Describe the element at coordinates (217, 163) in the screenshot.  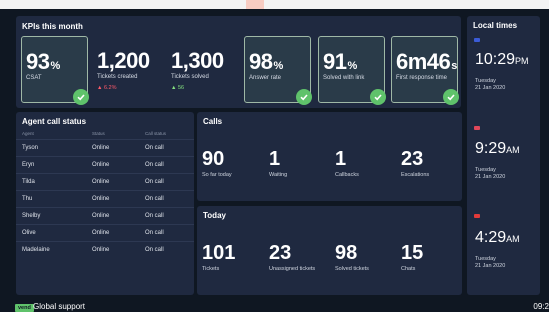
I see `calls-stat-so-far-today: 90 So far today` at that location.